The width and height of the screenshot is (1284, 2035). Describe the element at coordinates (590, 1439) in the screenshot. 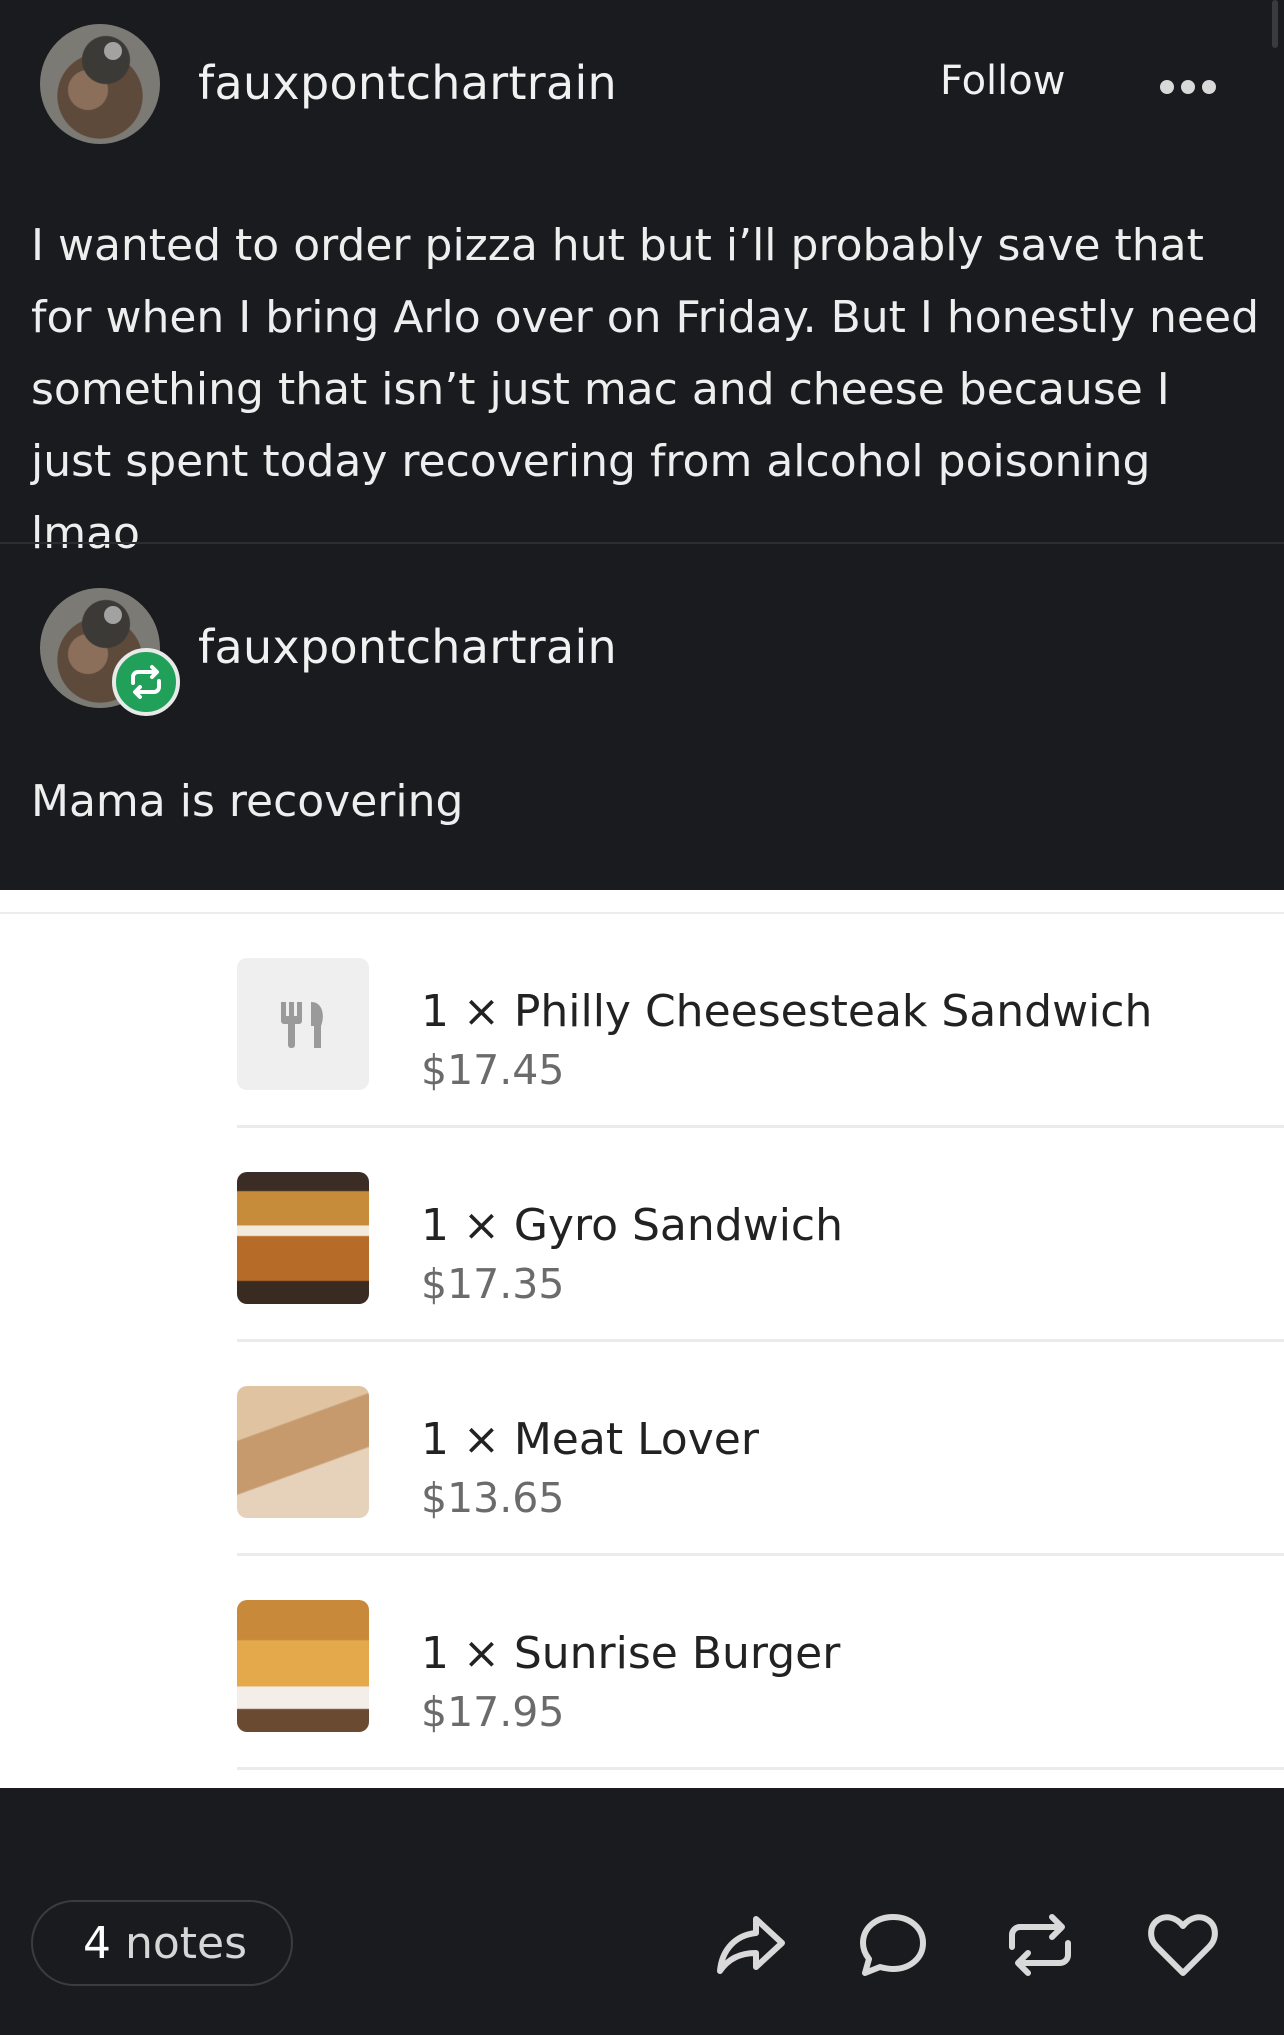

I see `item-name: 1 × Meat Lover` at that location.